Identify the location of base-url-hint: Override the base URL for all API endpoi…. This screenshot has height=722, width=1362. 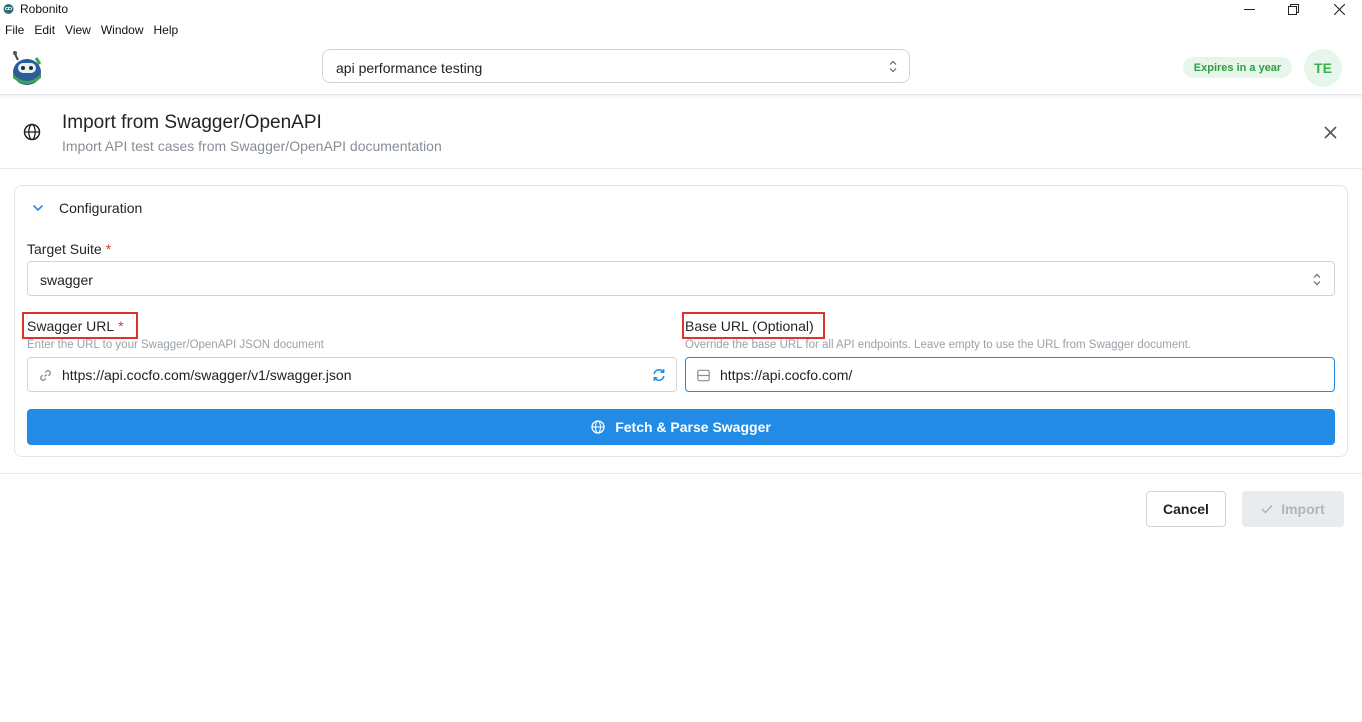
(938, 345).